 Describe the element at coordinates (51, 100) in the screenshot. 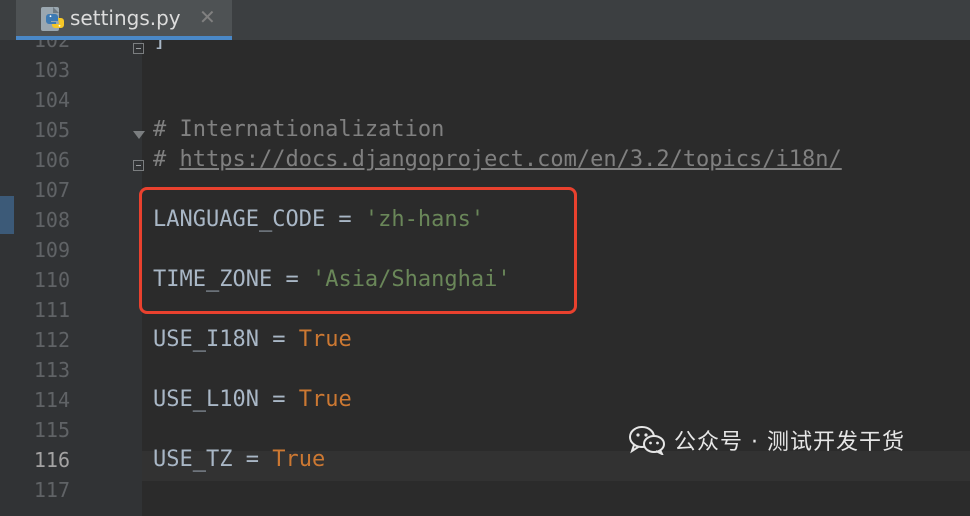

I see `line-number: 104` at that location.